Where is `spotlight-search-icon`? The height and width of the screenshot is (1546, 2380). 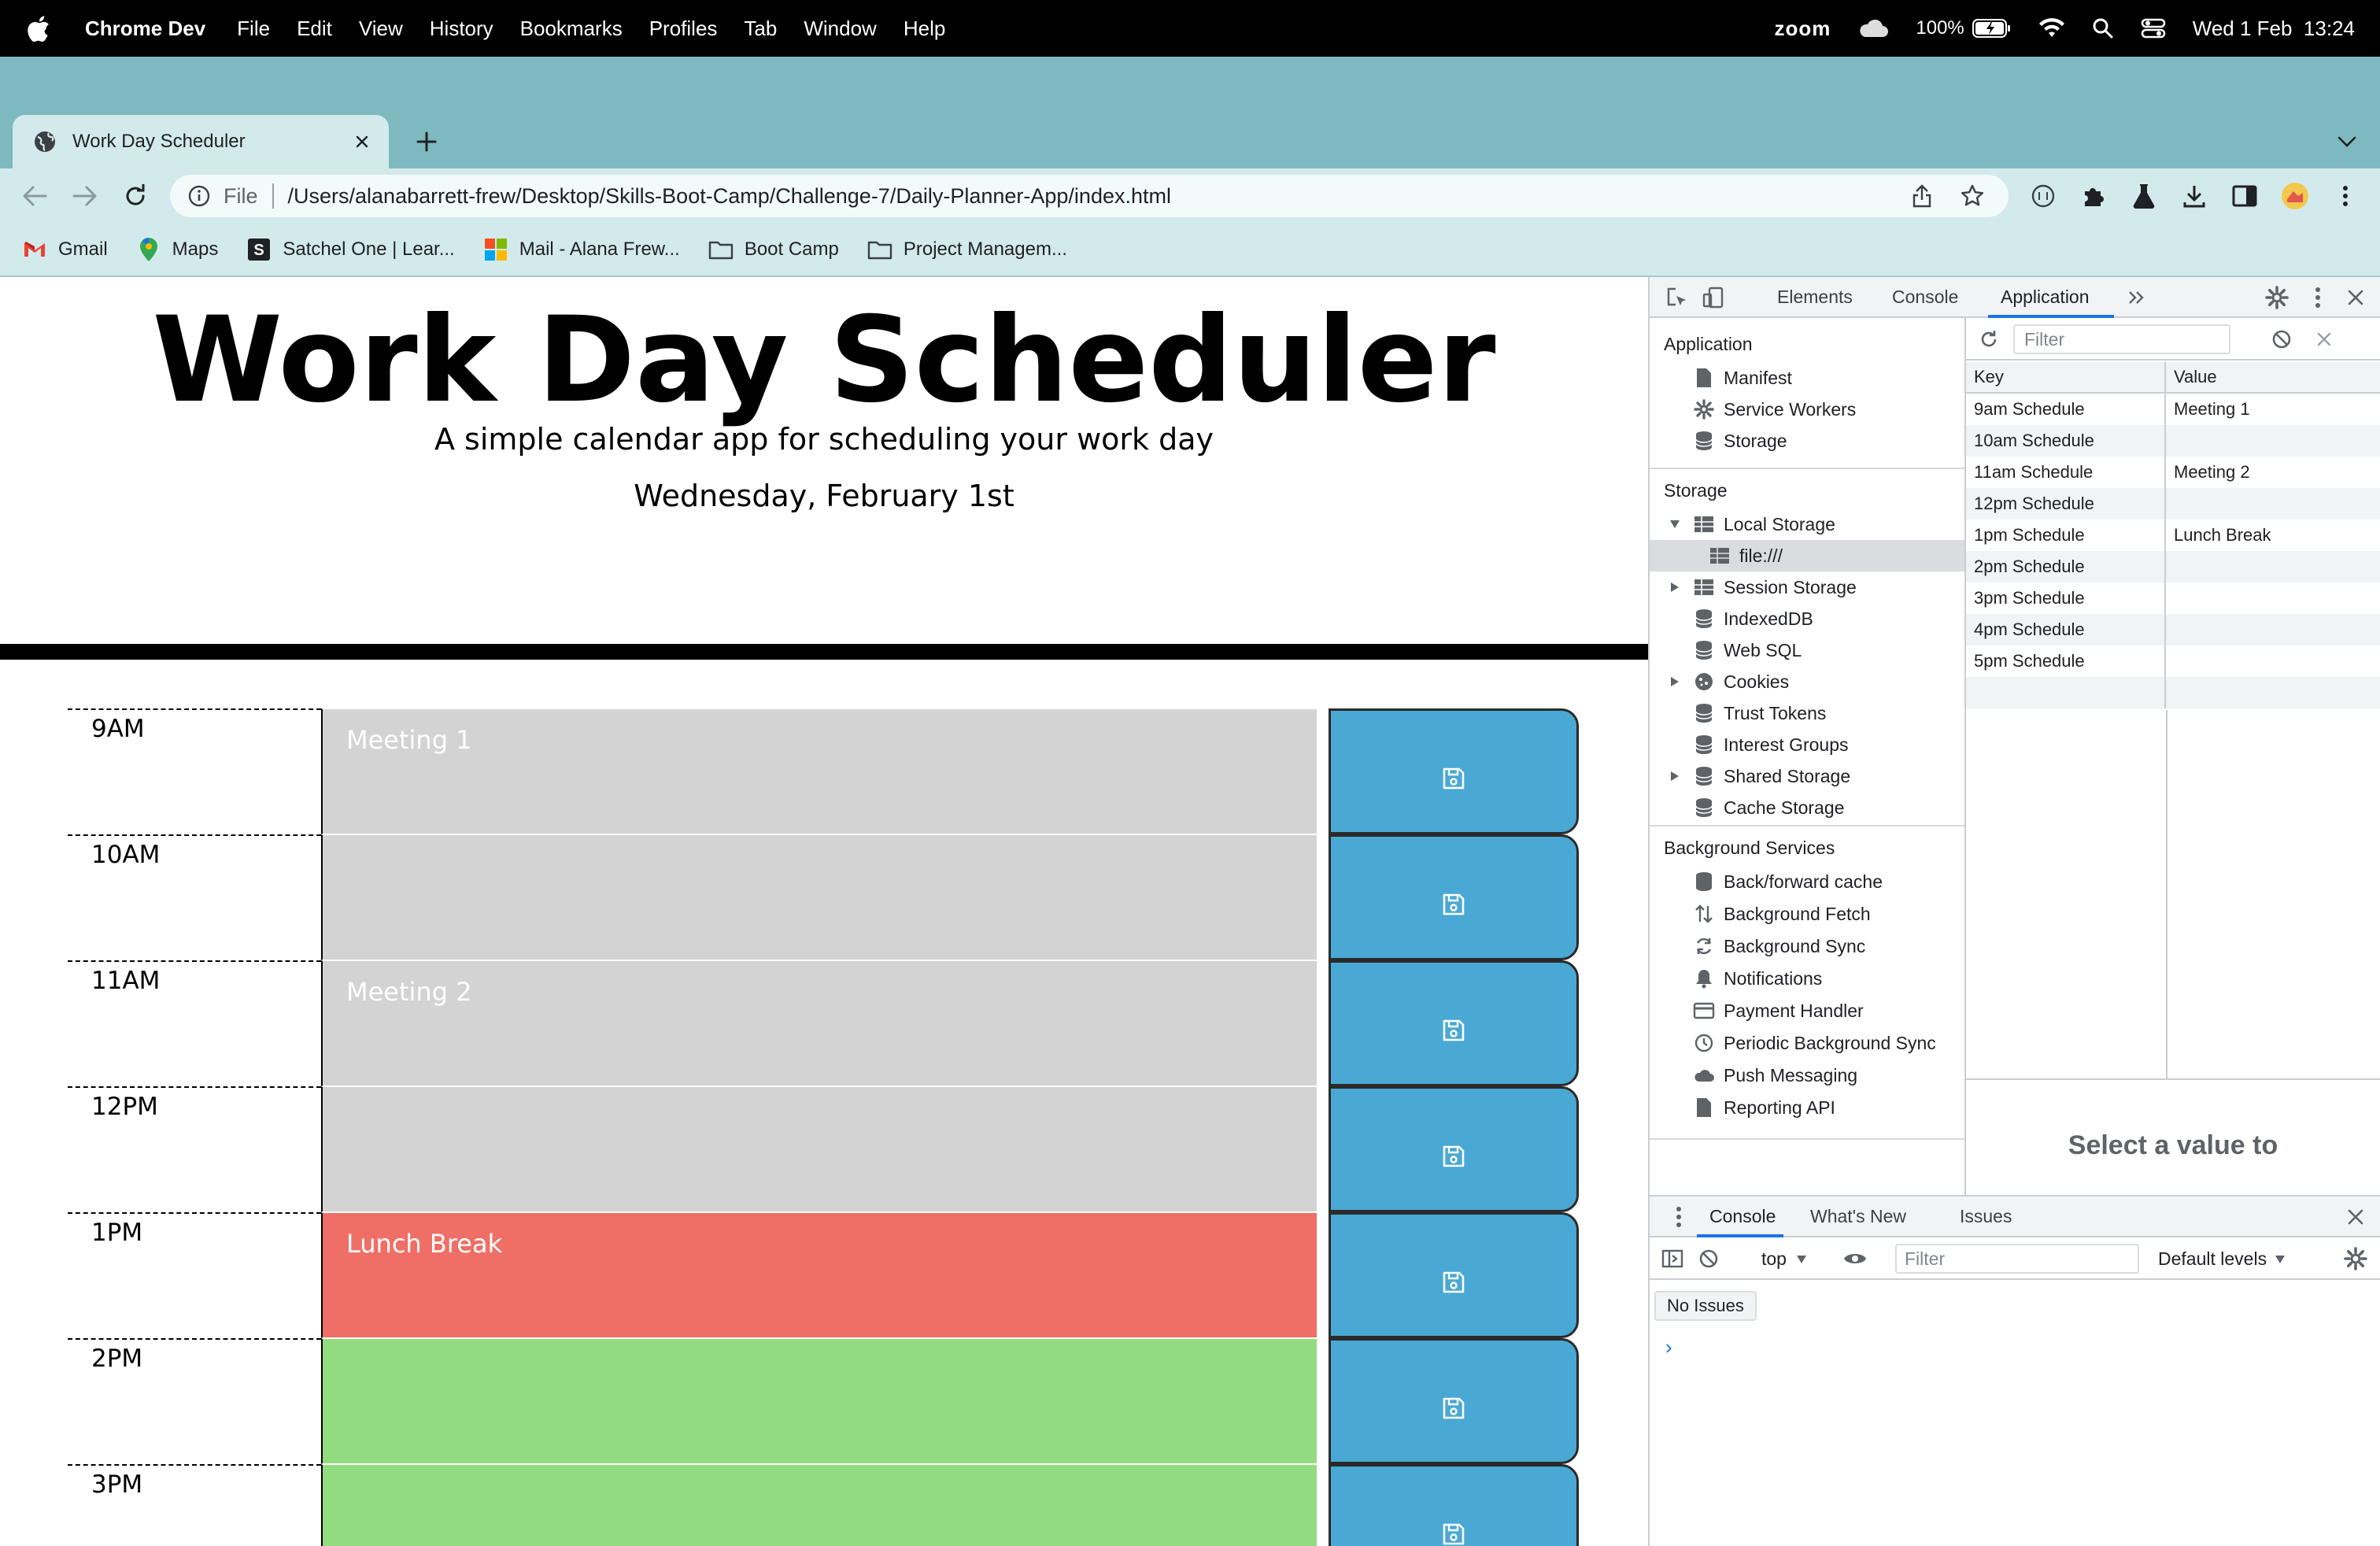 spotlight-search-icon is located at coordinates (2103, 28).